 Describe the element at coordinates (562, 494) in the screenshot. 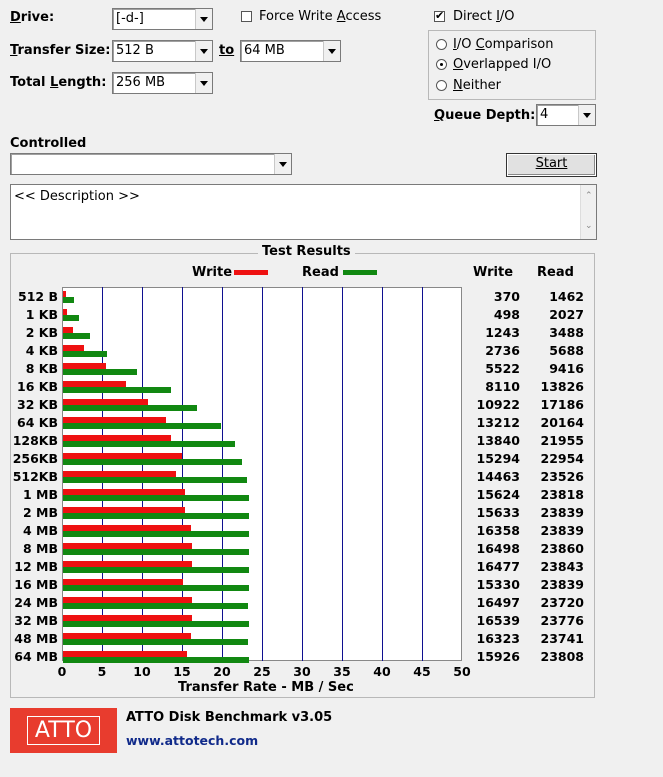

I see `read-value: 23818` at that location.